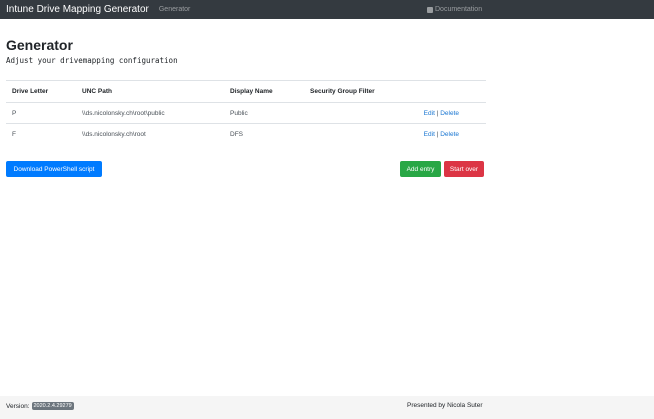 The image size is (654, 419). Describe the element at coordinates (264, 113) in the screenshot. I see `cell-display-name: Public` at that location.